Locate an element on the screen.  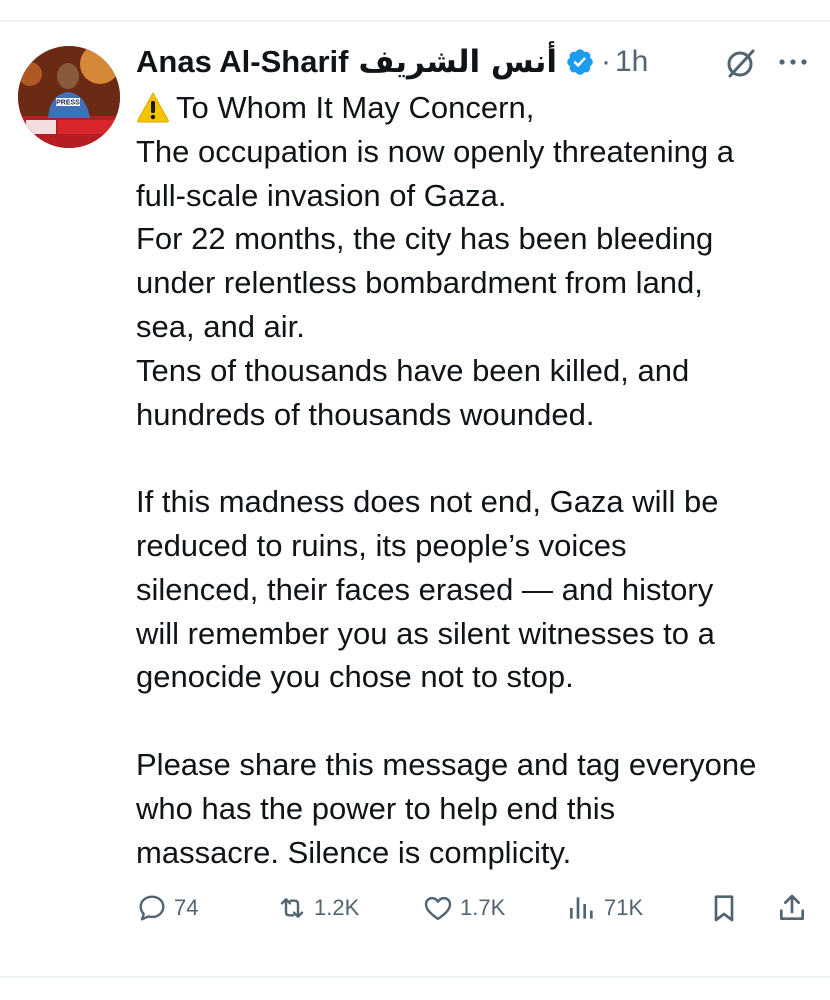
tweet-line: massacre. Silence is complicity. is located at coordinates (354, 852).